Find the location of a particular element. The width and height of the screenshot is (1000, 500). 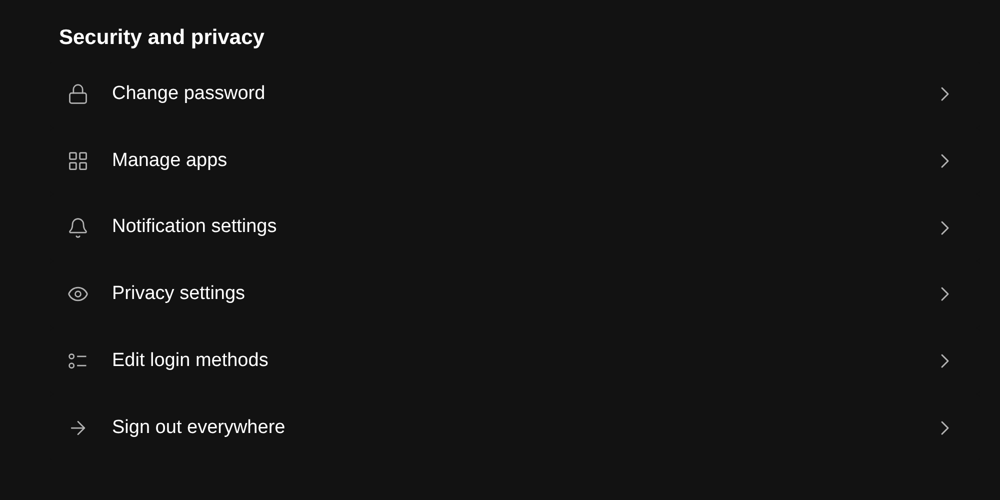

grid-icon is located at coordinates (78, 161).